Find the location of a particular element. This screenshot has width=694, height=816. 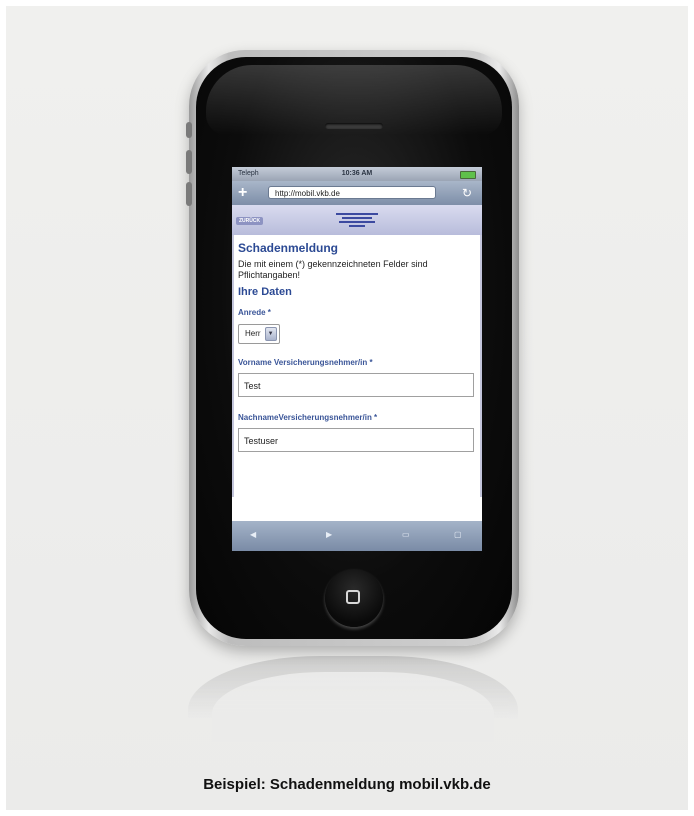

salutation-label: Anrede * is located at coordinates (254, 312).